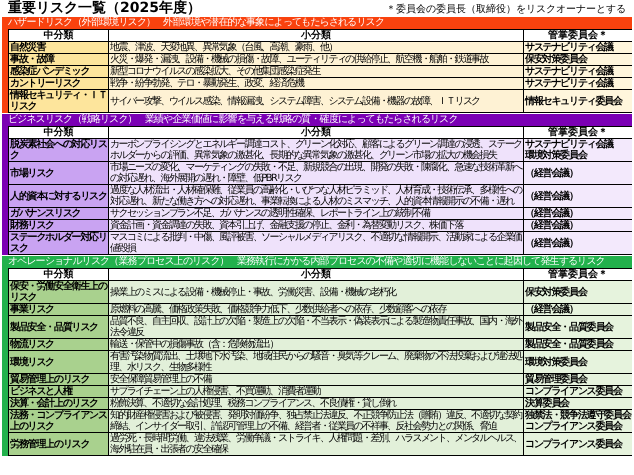 This screenshot has height=475, width=634. What do you see at coordinates (104, 8) in the screenshot?
I see `page-title: 重要リスク一覧（2025年度）` at bounding box center [104, 8].